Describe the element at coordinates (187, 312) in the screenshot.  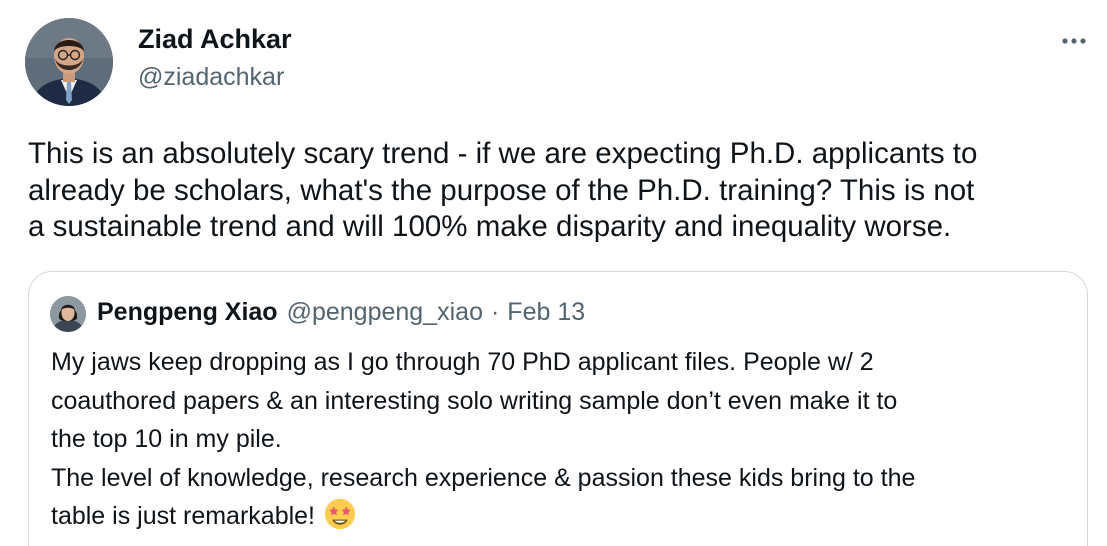
I see `quoted-author-name: Pengpeng Xiao` at that location.